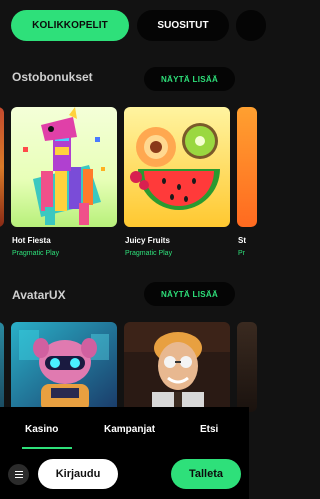 Image resolution: width=320 pixels, height=499 pixels. Describe the element at coordinates (241, 253) in the screenshot. I see `game-provider-partial: Pr` at that location.